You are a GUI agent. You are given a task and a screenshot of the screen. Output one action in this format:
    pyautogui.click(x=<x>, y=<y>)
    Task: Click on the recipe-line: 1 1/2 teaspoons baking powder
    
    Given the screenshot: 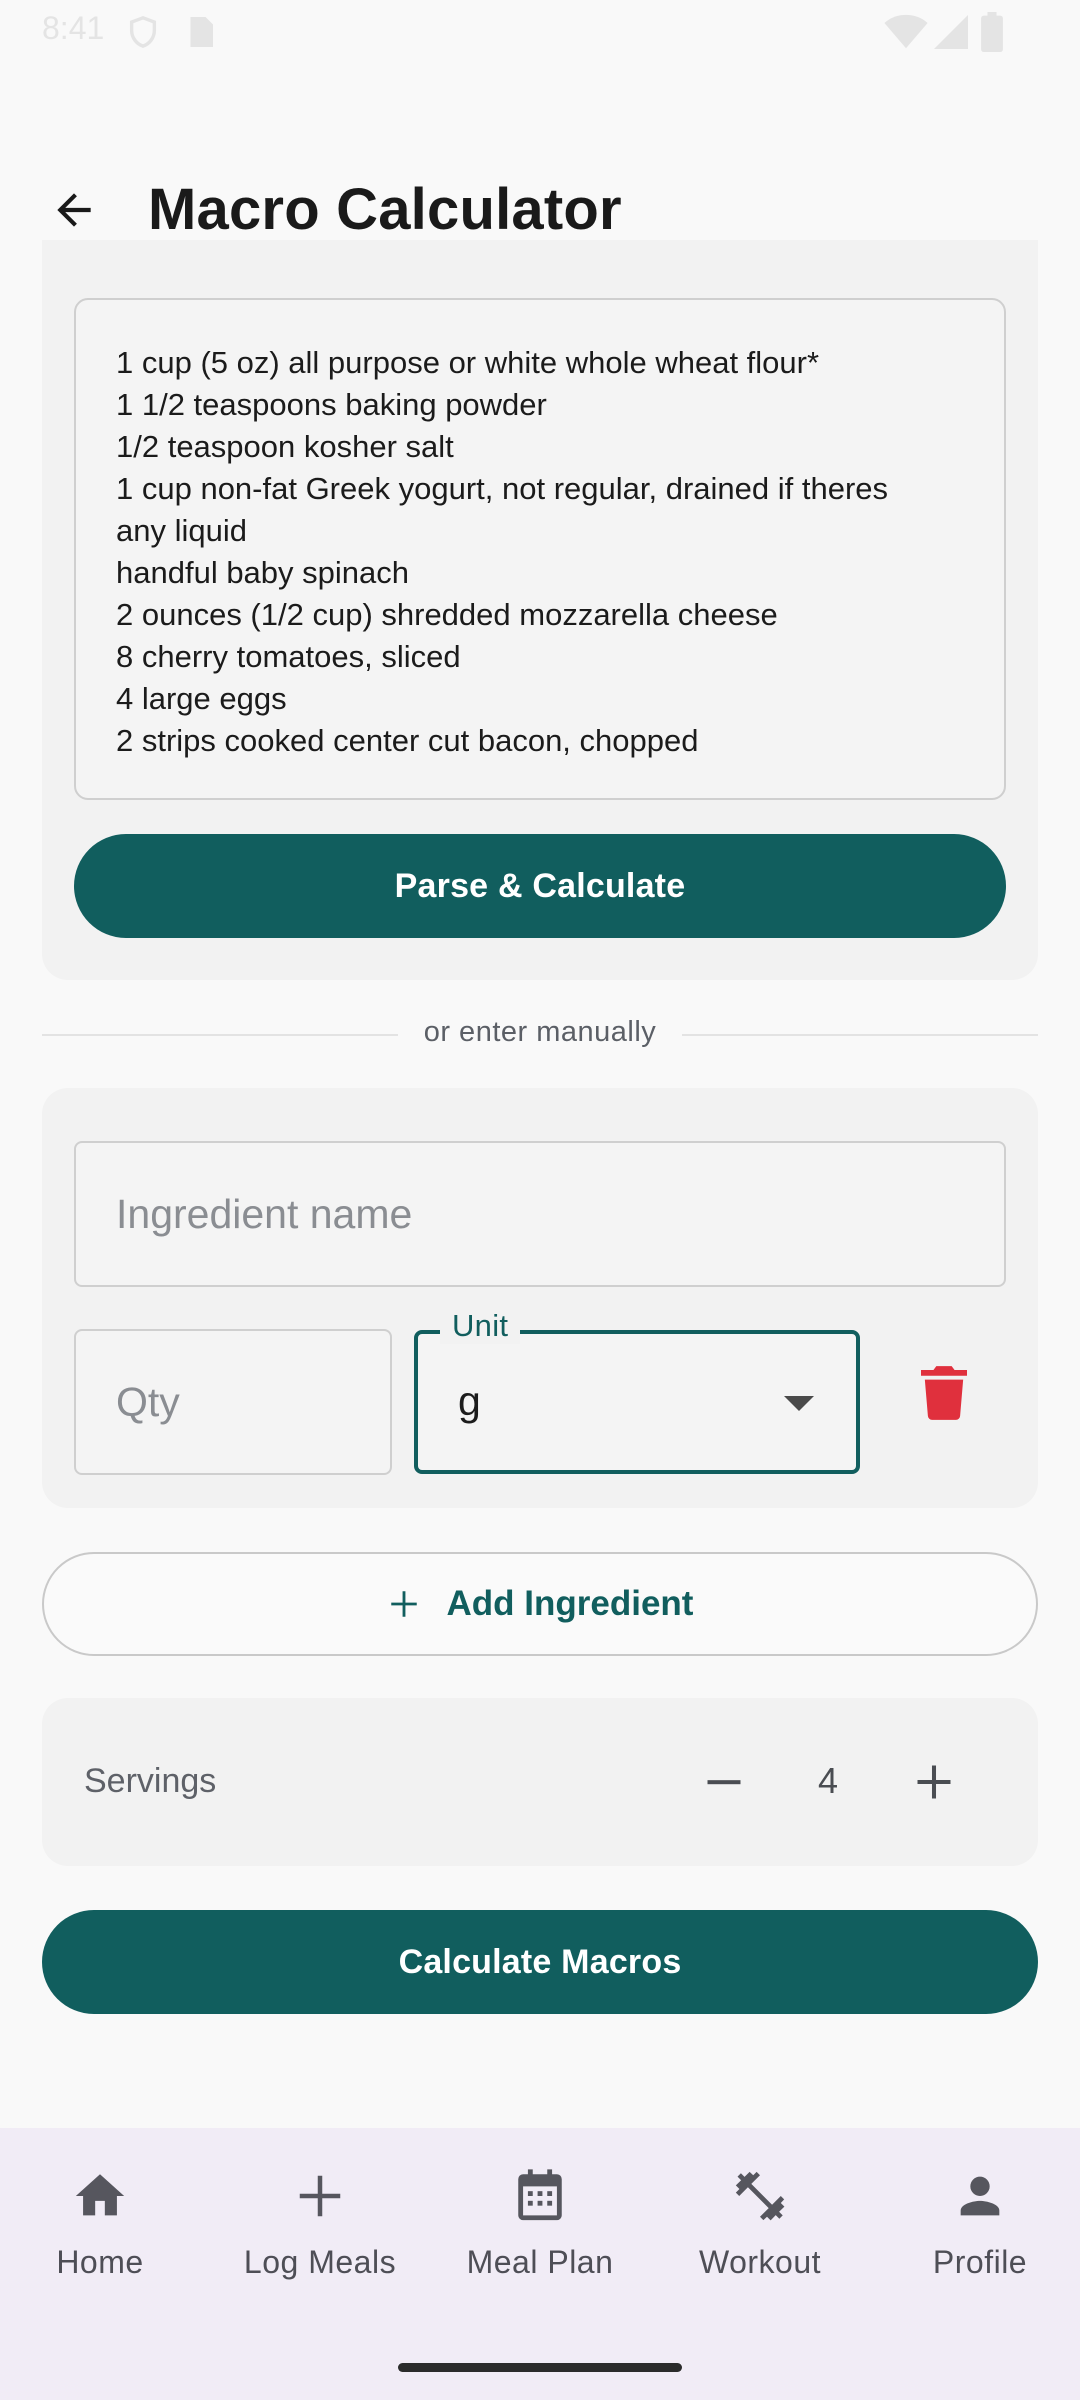 What is the action you would take?
    pyautogui.click(x=331, y=404)
    